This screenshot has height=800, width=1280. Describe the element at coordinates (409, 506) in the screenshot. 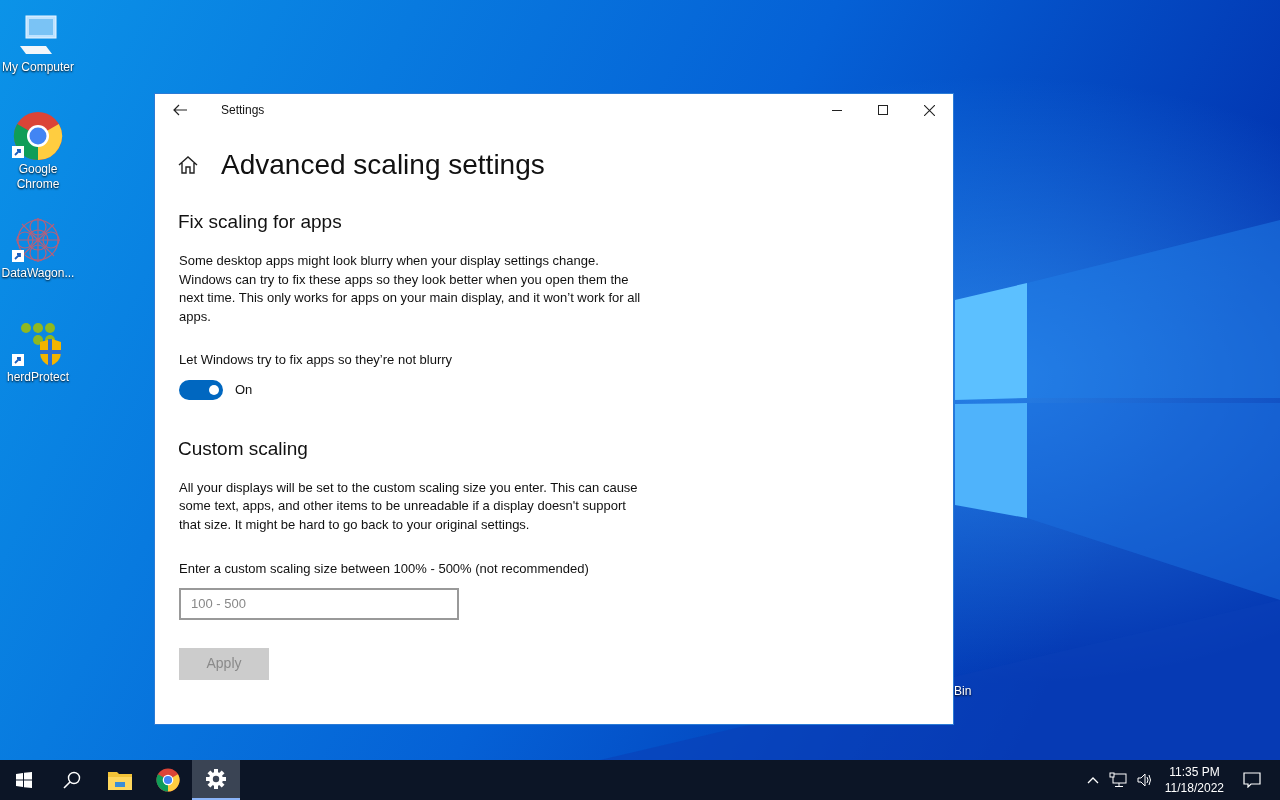

I see `description-text: All your displays will be set to the custom scaling size you enter. This can cause some text, apps, and other items to be unreadable if a display doesn't support that size. It might be hard to go back to your original settings.` at that location.